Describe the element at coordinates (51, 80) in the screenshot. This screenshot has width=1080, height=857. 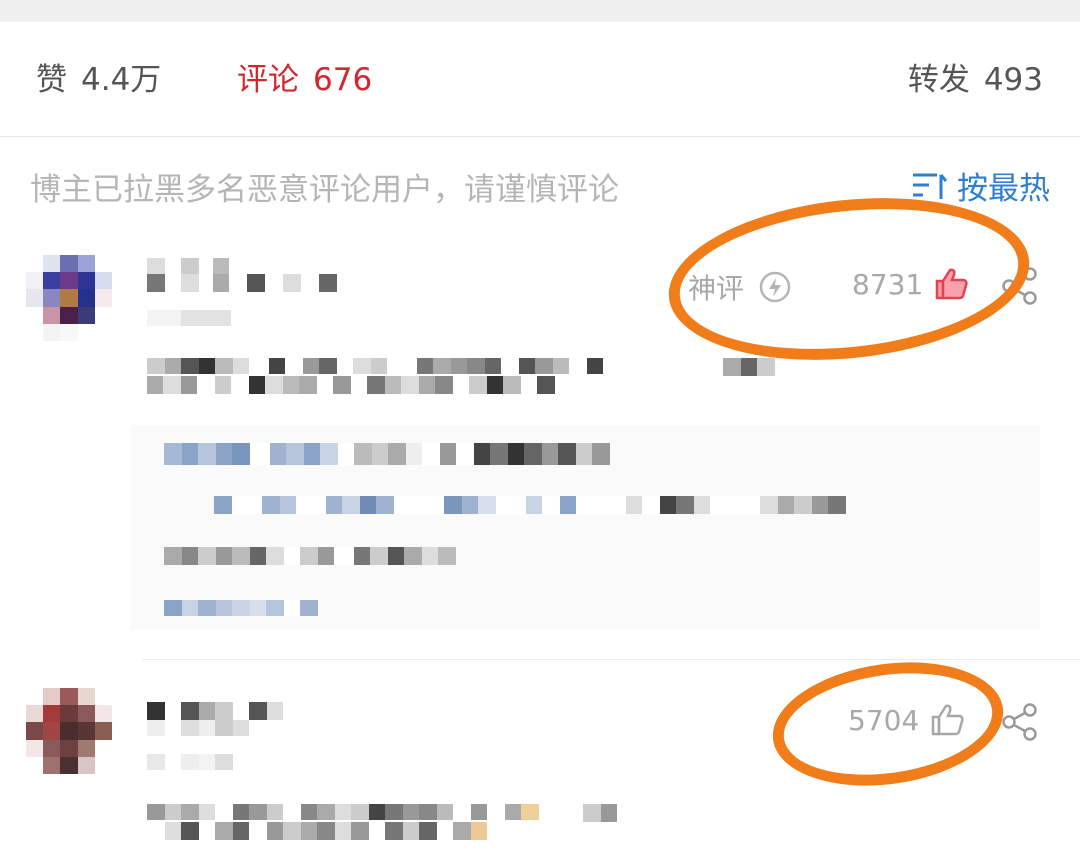
I see `tab-likes-label: 赞` at that location.